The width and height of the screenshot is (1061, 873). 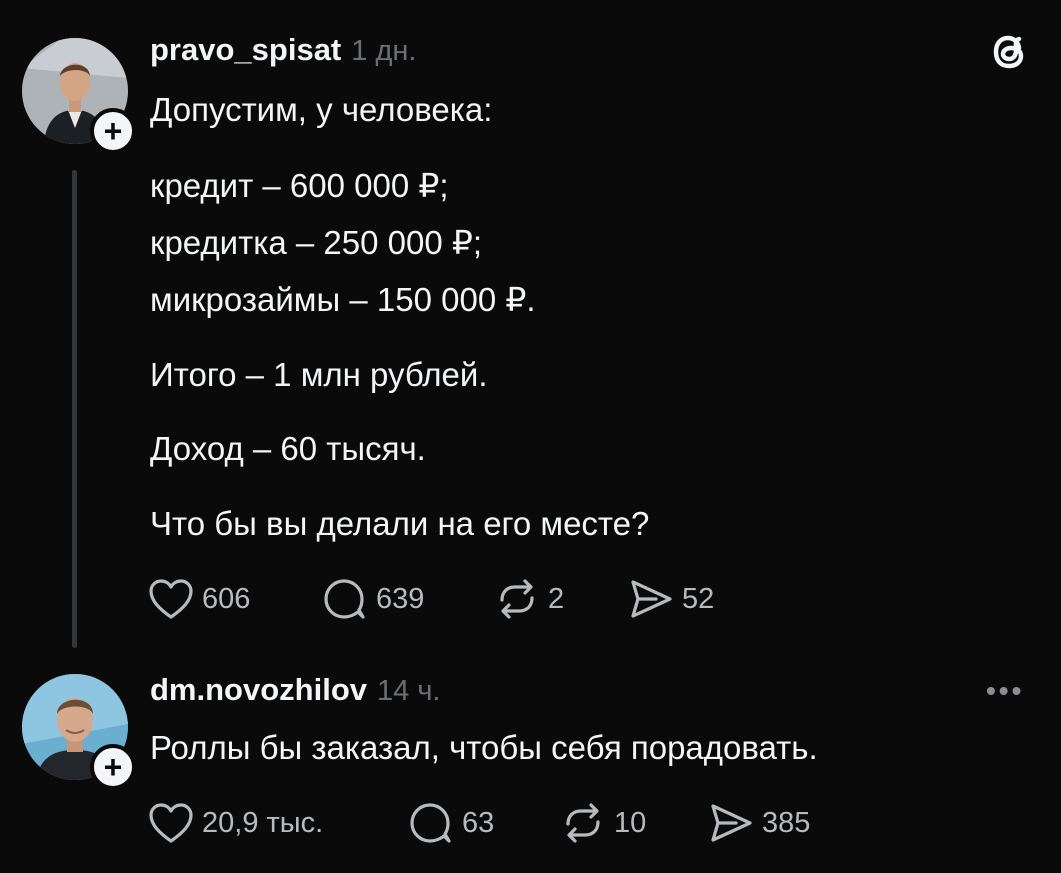 I want to click on post-line-4: микрозаймы – 150 000 ₽., so click(x=343, y=299).